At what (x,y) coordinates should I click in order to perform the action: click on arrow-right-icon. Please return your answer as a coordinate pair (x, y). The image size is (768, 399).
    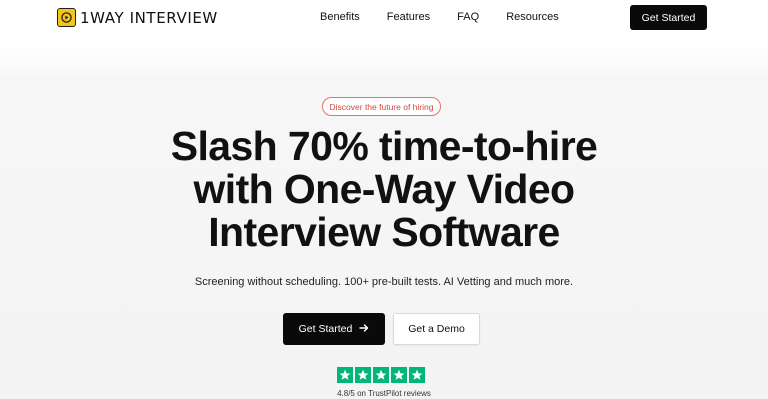
    Looking at the image, I should click on (364, 329).